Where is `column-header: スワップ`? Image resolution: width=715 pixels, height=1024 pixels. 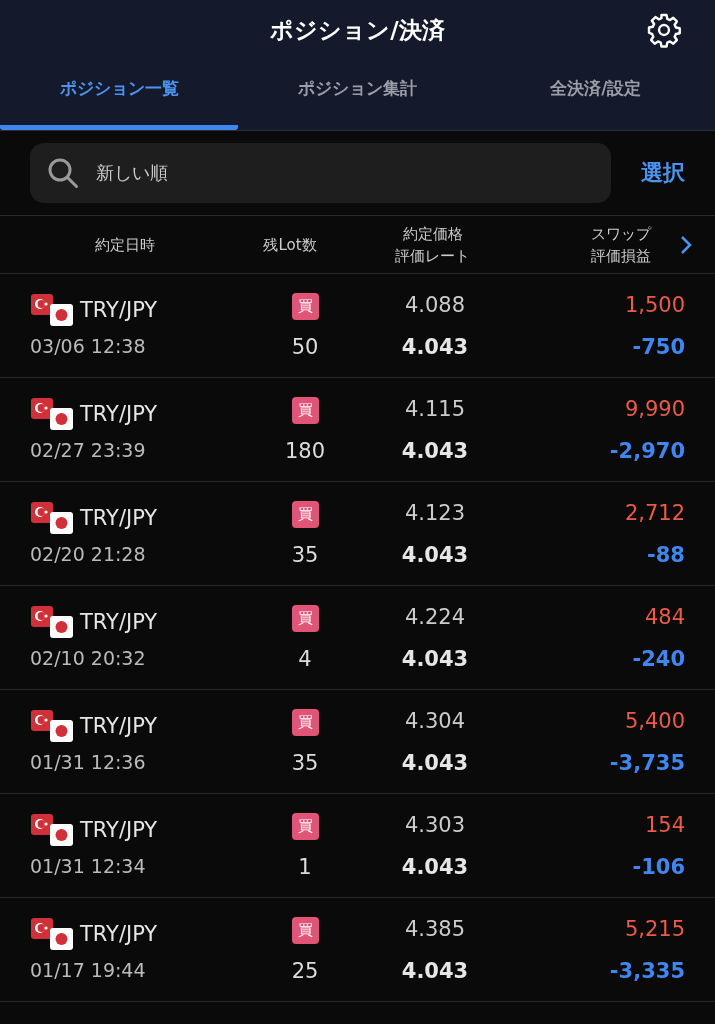
column-header: スワップ is located at coordinates (621, 234).